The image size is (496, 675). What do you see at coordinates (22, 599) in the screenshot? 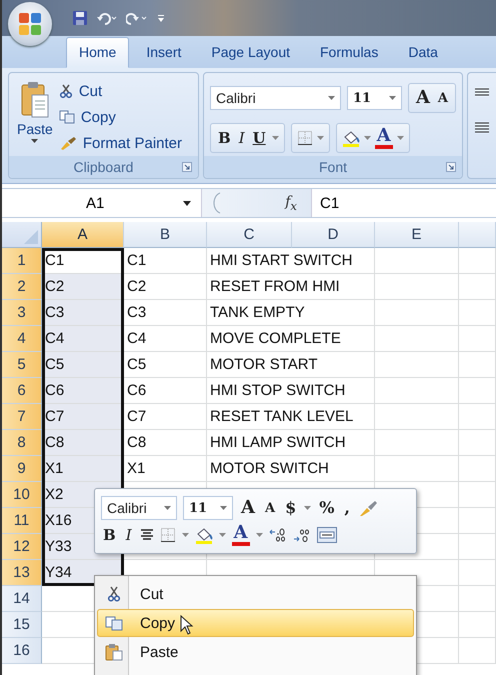
I see `row-header: 14` at bounding box center [22, 599].